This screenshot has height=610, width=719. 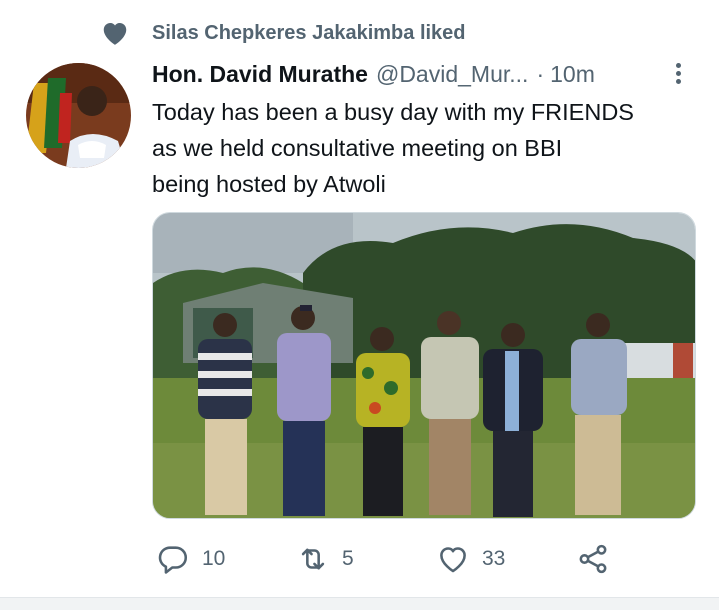 I want to click on social-context-label: Silas Chepkeres Jakakimba liked, so click(x=309, y=33).